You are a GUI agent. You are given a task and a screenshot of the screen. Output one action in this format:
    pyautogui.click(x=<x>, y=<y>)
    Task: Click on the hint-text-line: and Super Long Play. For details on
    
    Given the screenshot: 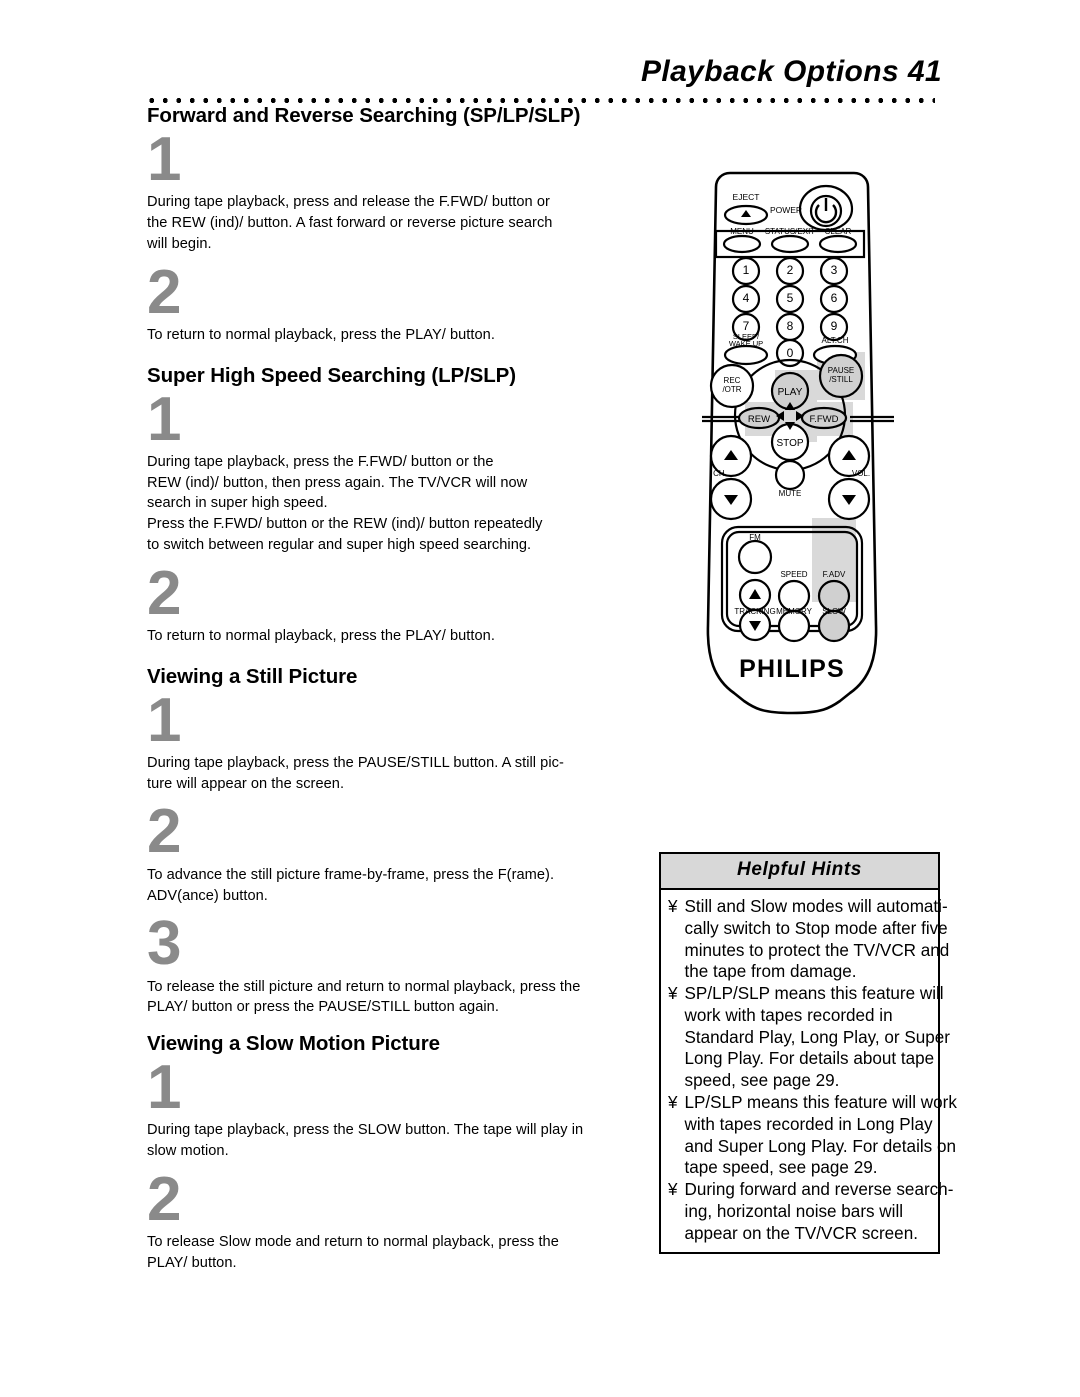 What is the action you would take?
    pyautogui.click(x=820, y=1146)
    